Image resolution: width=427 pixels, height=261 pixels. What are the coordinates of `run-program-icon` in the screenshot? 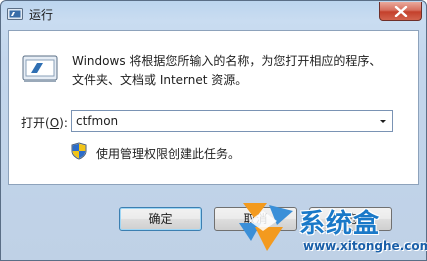 It's located at (40, 69).